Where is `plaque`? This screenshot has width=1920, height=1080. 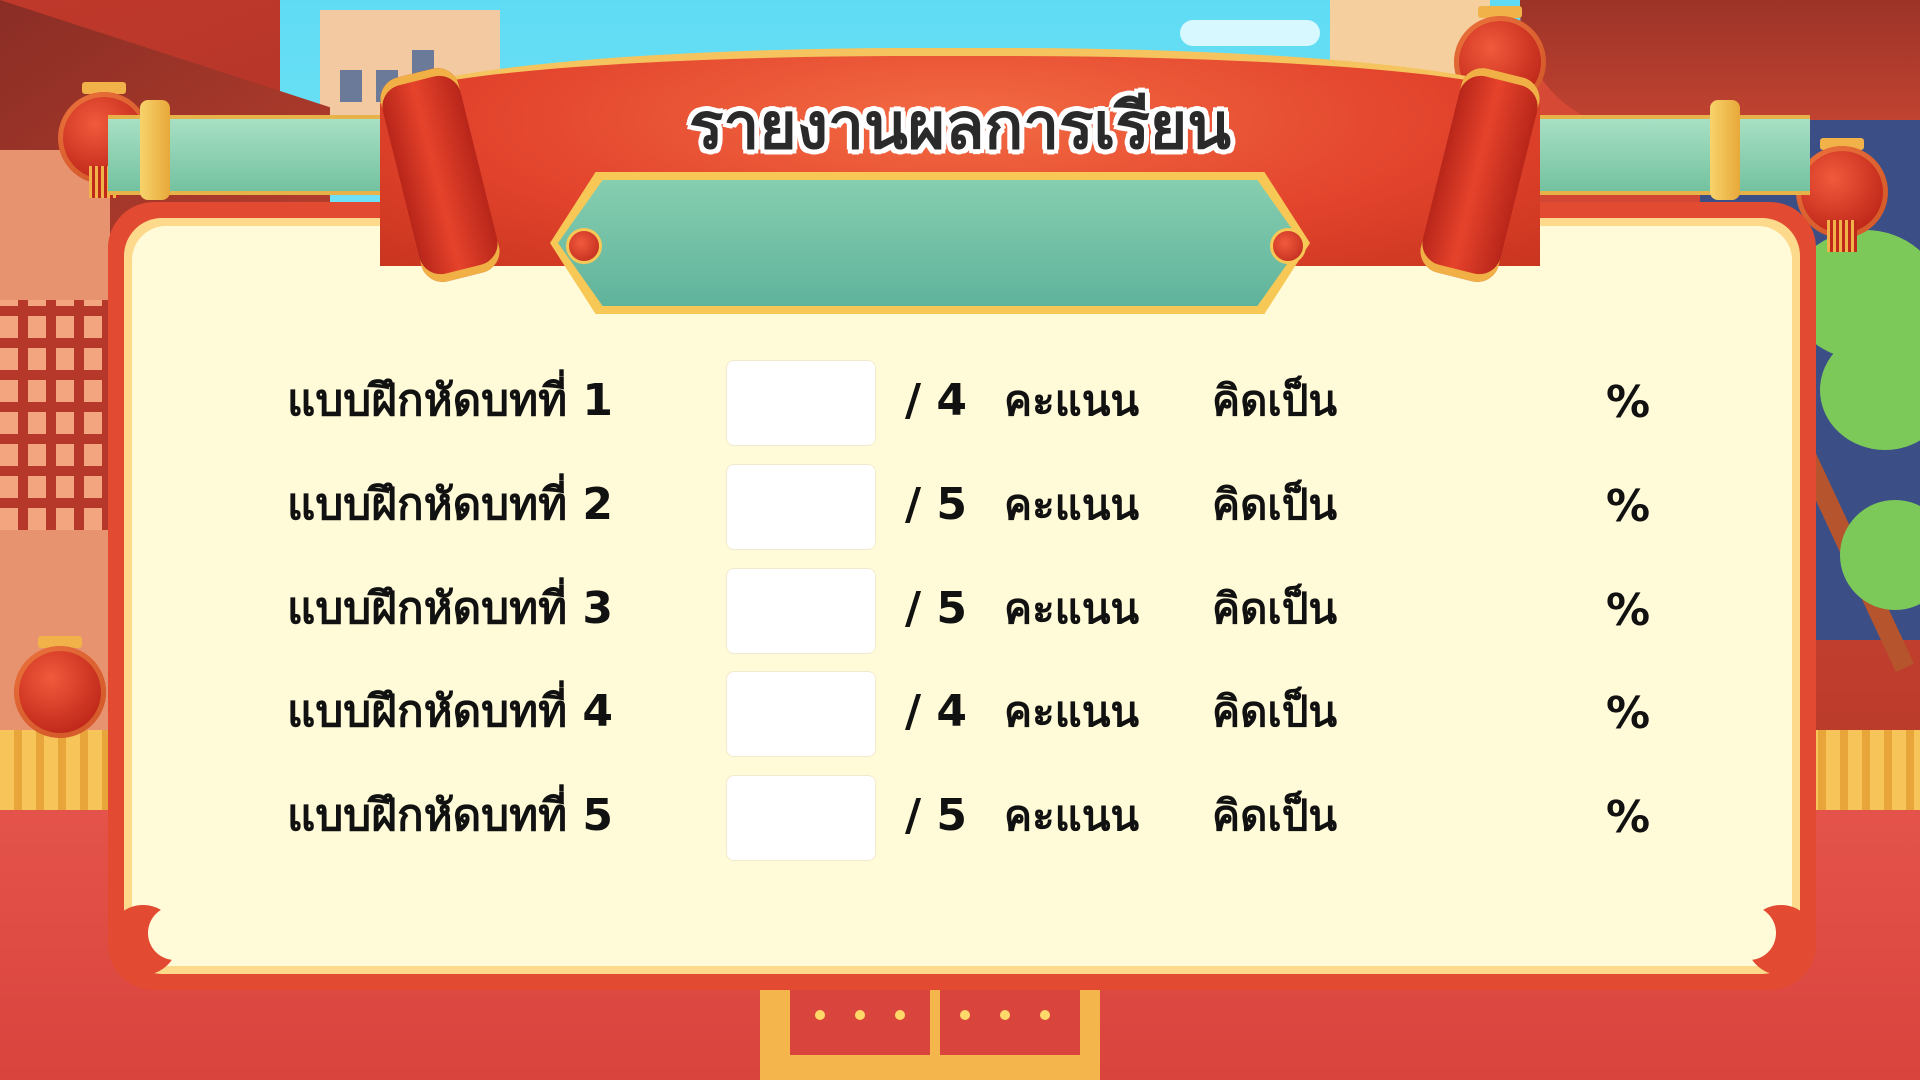 plaque is located at coordinates (930, 243).